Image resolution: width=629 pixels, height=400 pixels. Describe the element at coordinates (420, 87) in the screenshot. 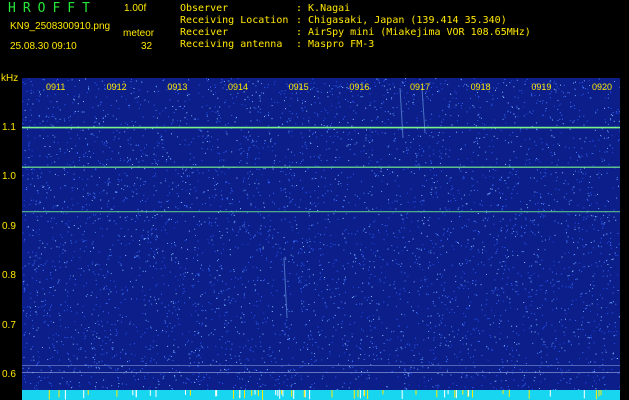

I see `time-tick-label: 0917` at that location.